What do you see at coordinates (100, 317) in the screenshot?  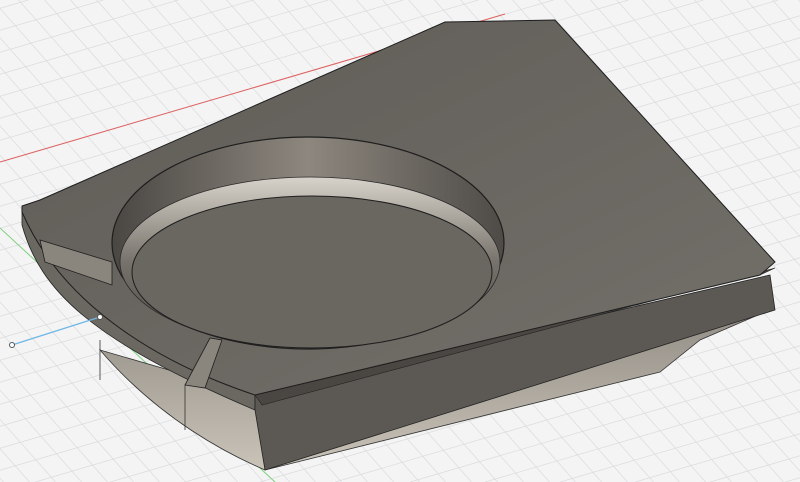 I see `axis-end-point-icon` at bounding box center [100, 317].